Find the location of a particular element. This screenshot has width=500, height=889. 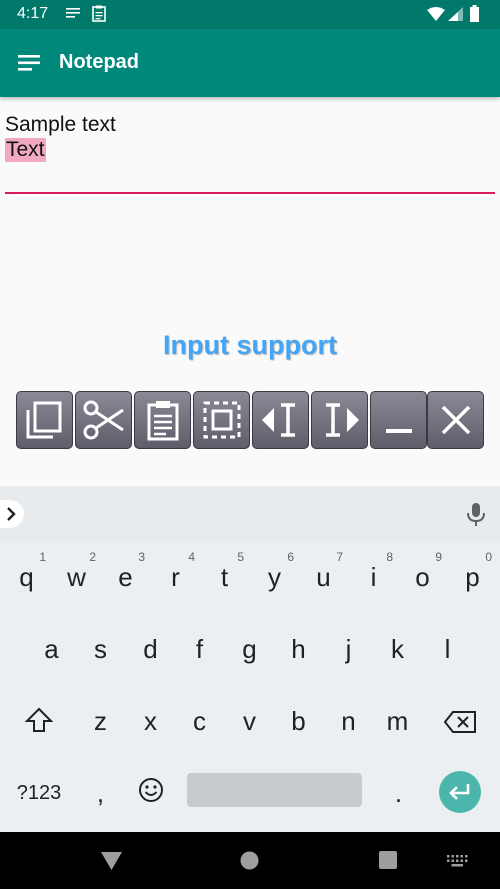

close-button is located at coordinates (455, 420).